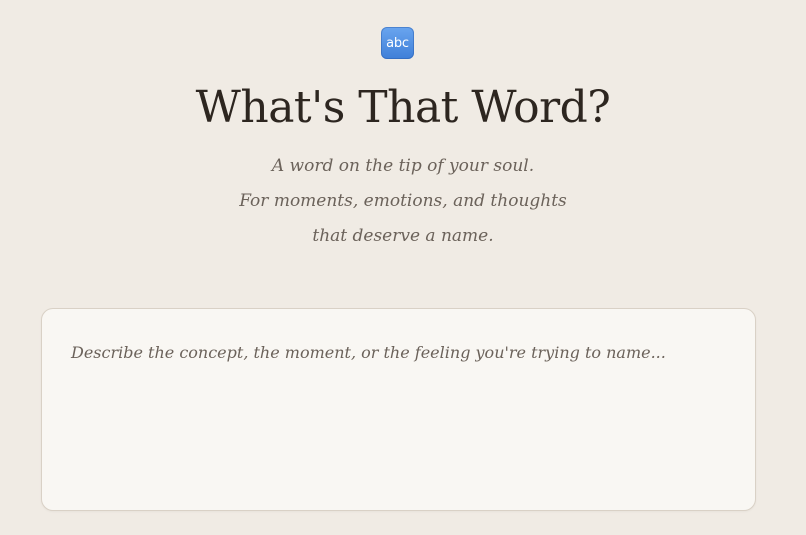  I want to click on abc-icon: abc, so click(397, 43).